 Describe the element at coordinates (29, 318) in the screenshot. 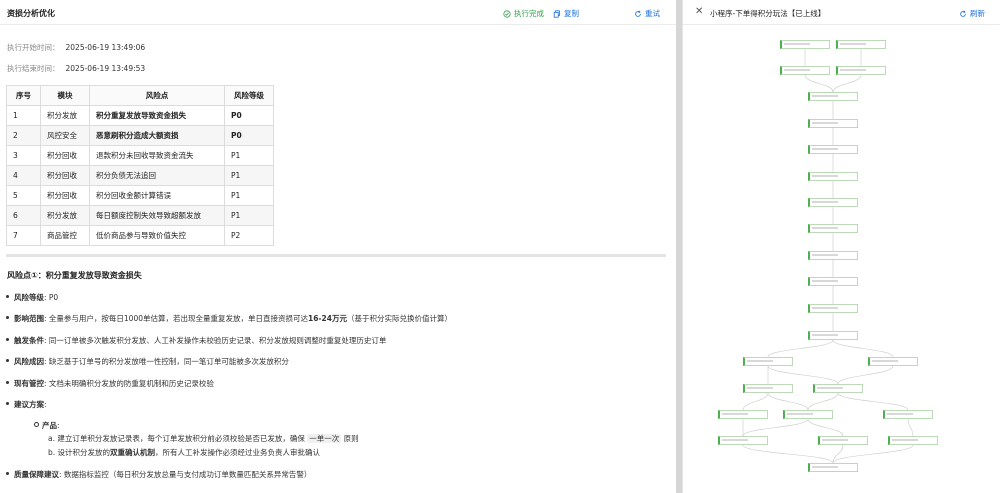

I see `impact-label: 影响范围` at that location.